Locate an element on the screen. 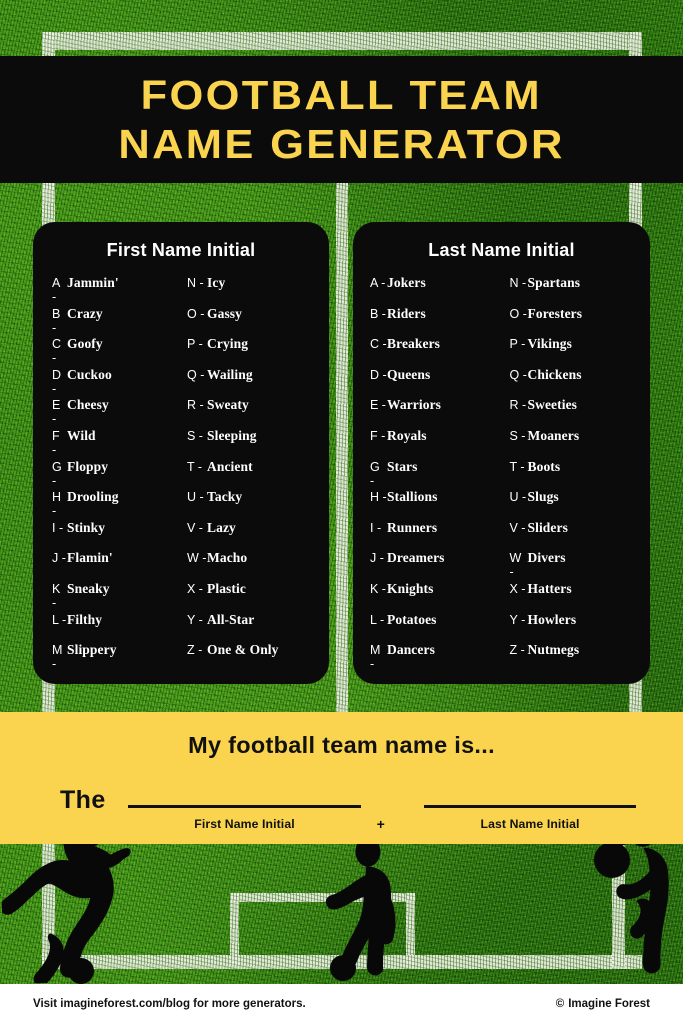 This screenshot has height=1024, width=683. list-item: C - Breakers is located at coordinates (431, 351).